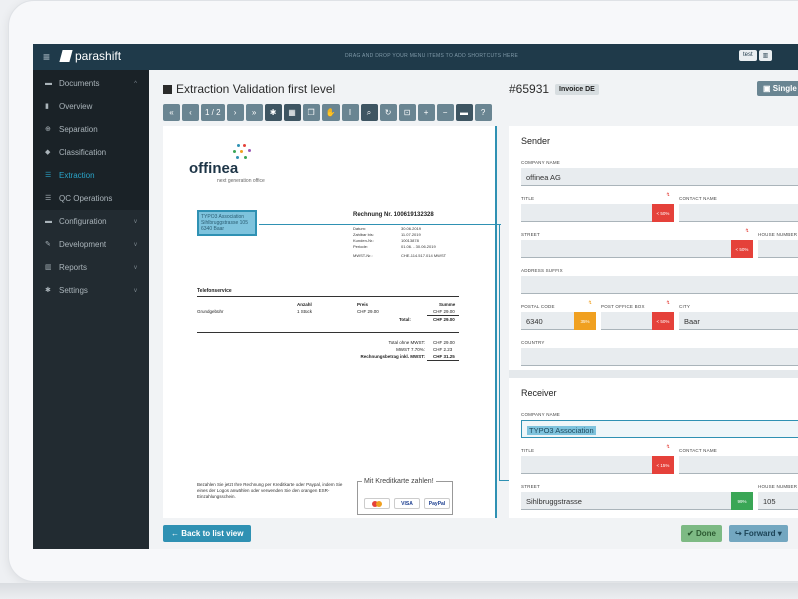 The width and height of the screenshot is (798, 599). What do you see at coordinates (273, 112) in the screenshot?
I see `asterisk-button: ✱` at bounding box center [273, 112].